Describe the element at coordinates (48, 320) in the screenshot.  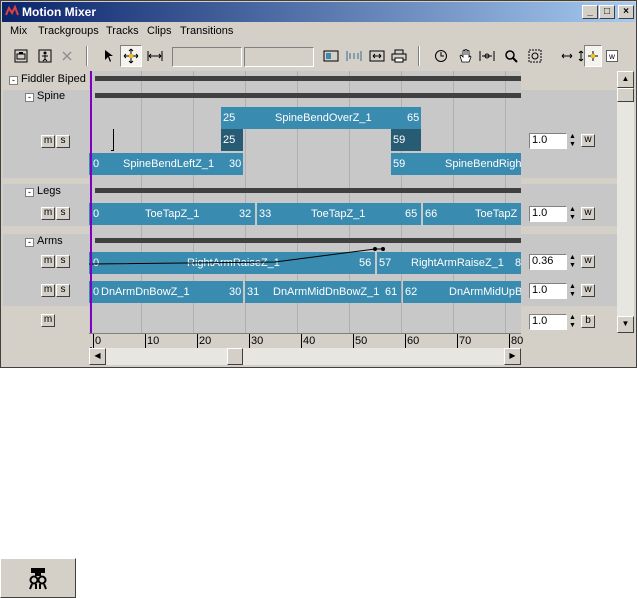
I see `master-mute-button: m` at that location.